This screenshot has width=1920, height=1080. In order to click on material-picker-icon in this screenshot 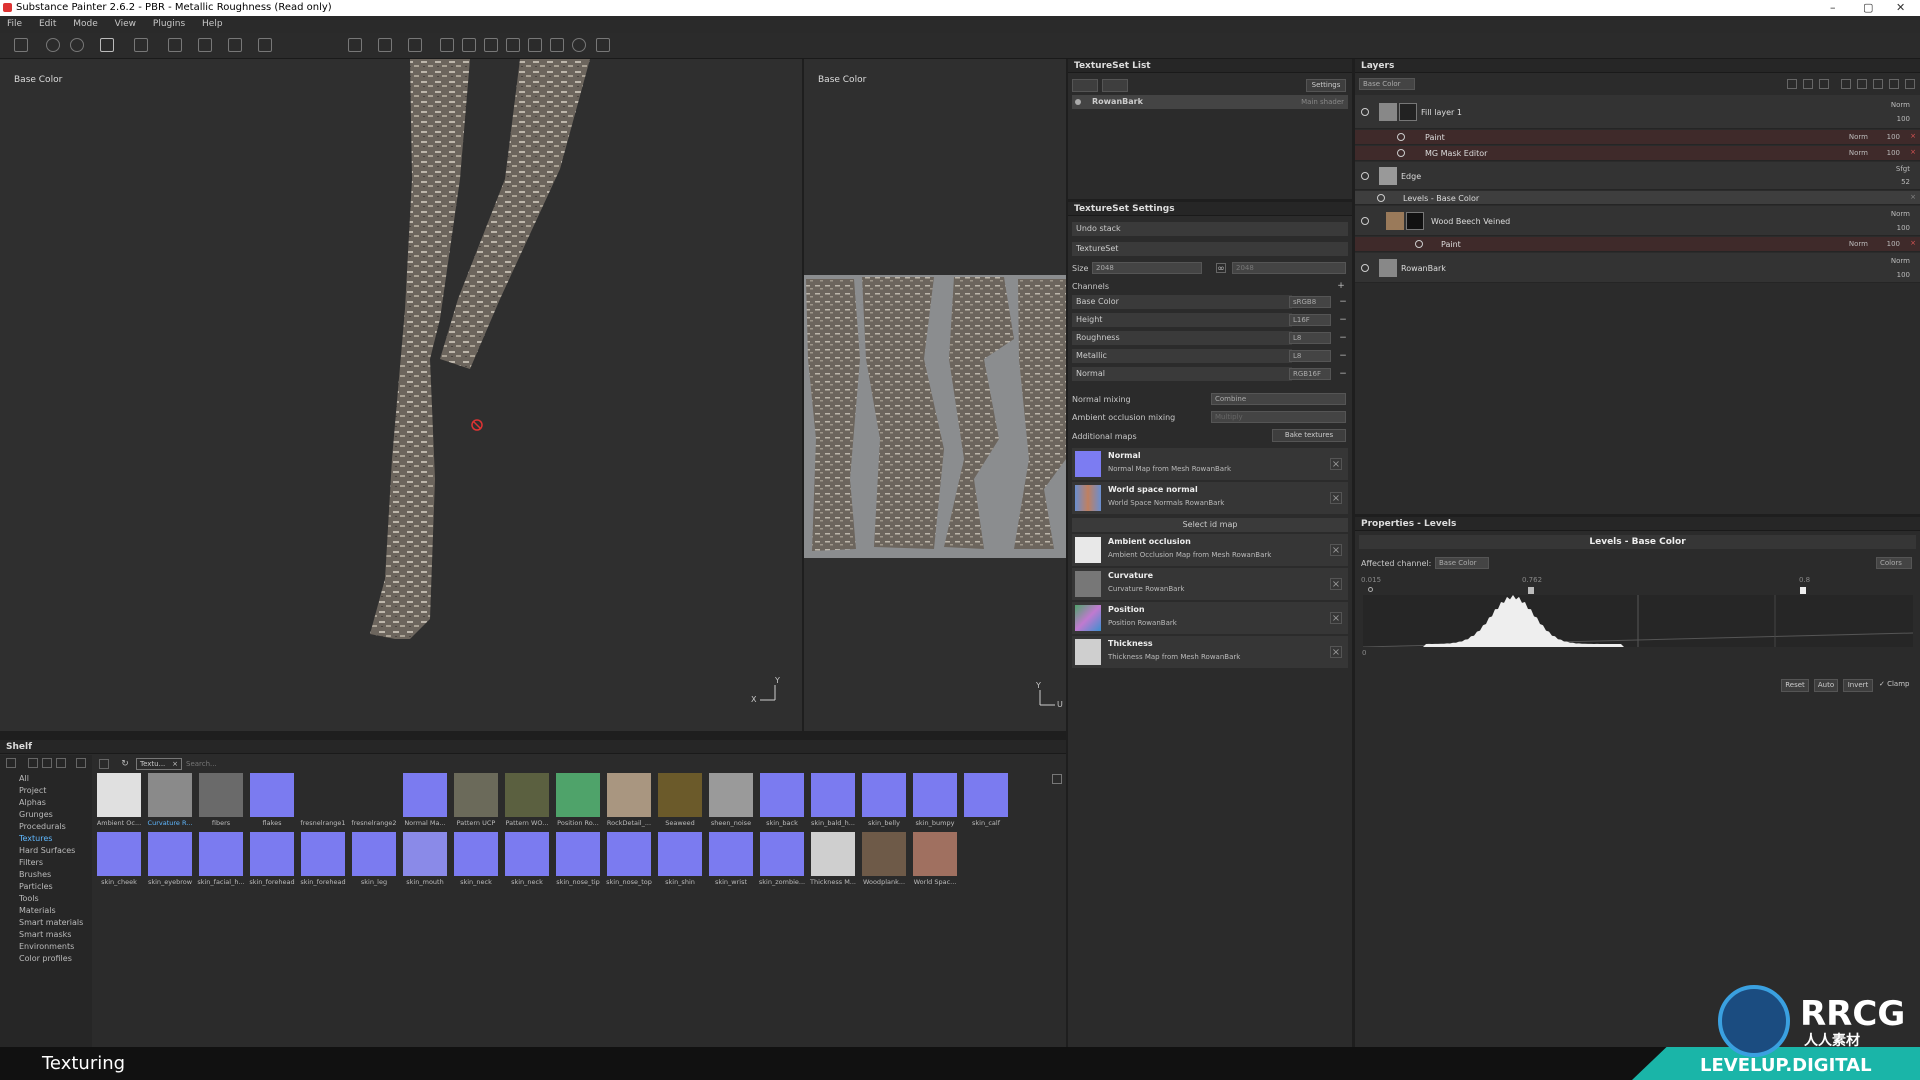, I will do `click(603, 45)`.